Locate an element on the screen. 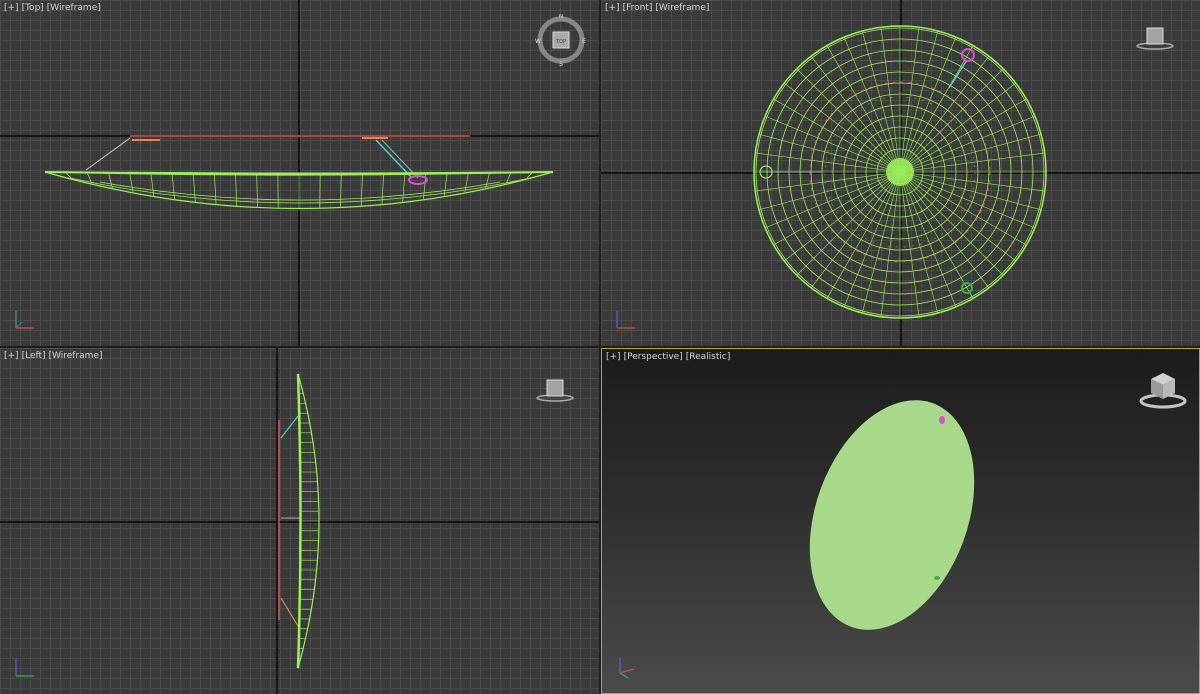  support-rod-left is located at coordinates (108, 154).